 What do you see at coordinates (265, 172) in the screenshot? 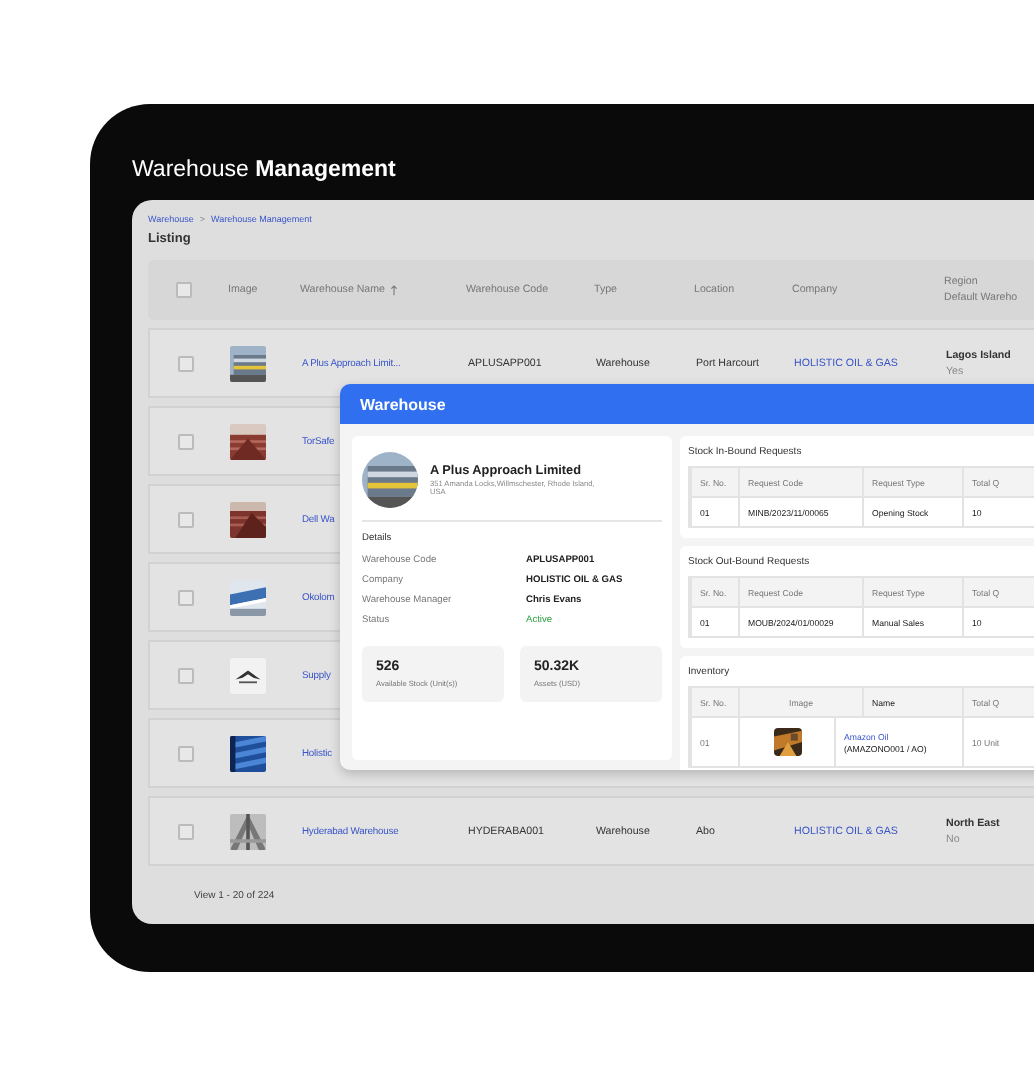
I see `app-title: Warehouse Management` at bounding box center [265, 172].